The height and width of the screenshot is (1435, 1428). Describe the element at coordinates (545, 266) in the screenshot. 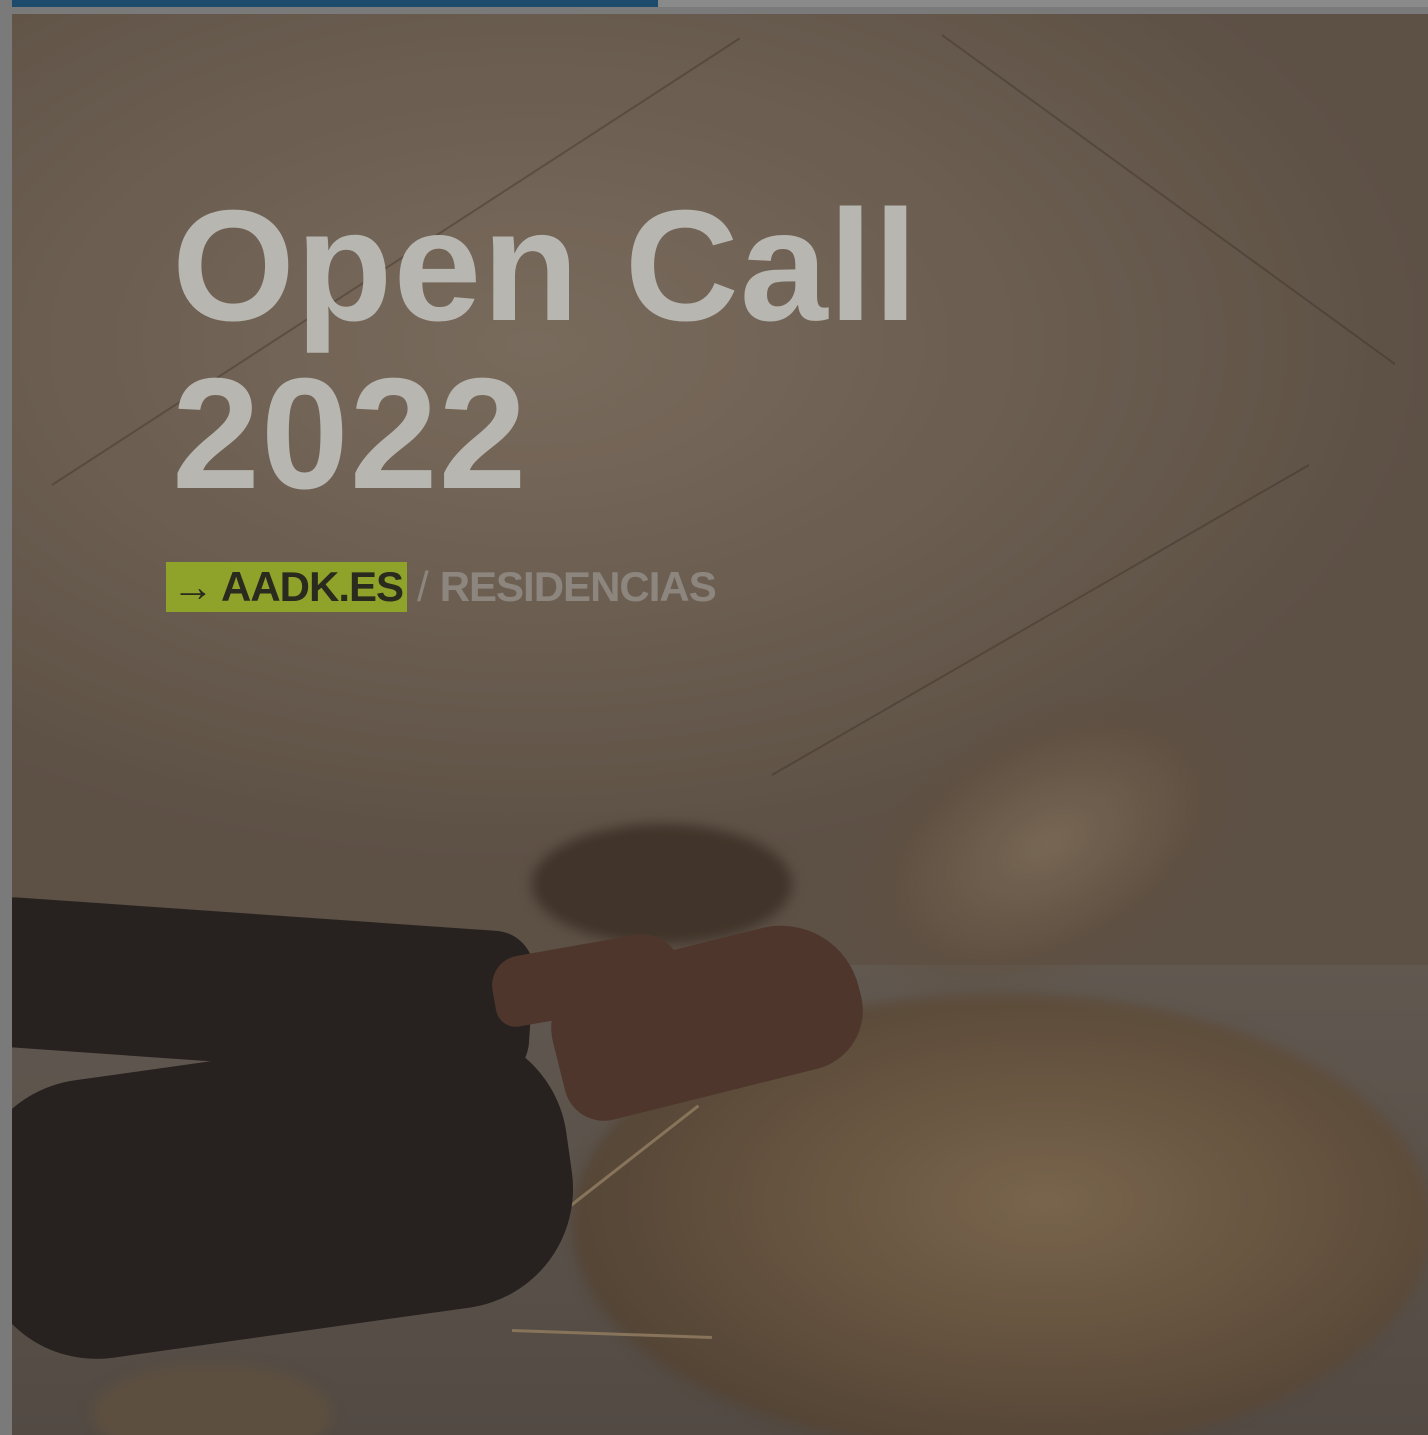

I see `title-line: Open Call` at that location.